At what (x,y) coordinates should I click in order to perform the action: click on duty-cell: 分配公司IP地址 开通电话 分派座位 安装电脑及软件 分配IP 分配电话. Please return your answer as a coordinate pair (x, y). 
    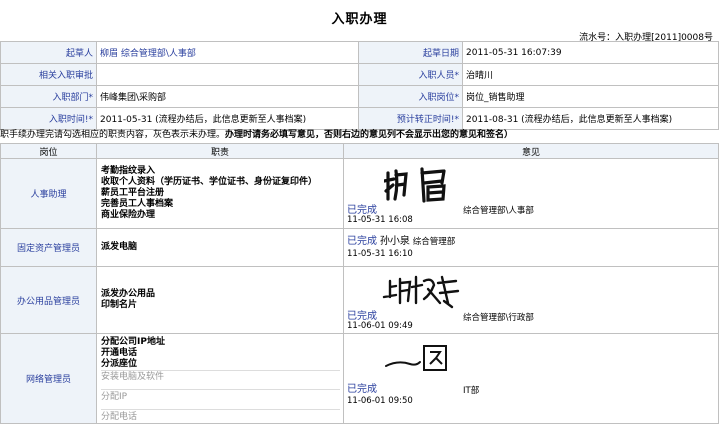
    Looking at the image, I should click on (220, 378).